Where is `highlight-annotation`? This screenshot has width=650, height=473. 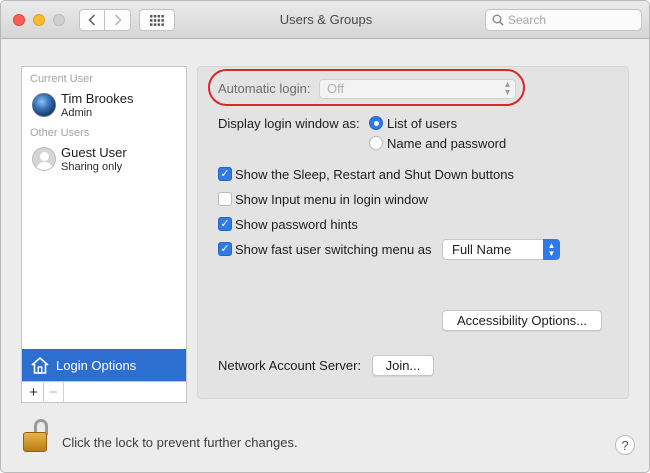 highlight-annotation is located at coordinates (366, 87).